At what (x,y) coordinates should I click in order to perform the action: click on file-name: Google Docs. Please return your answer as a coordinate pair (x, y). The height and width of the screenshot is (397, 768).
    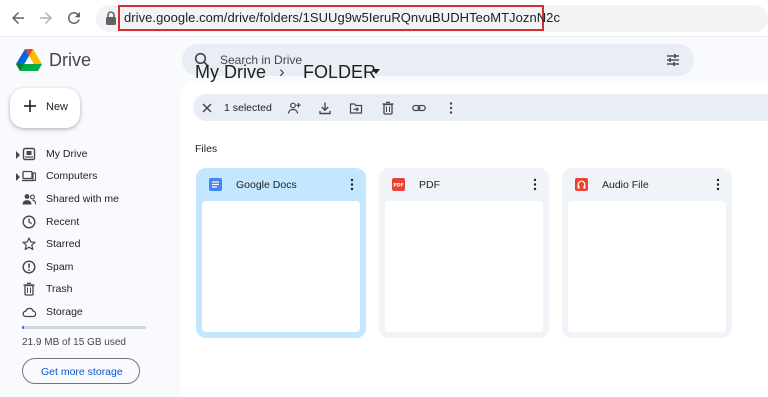
    Looking at the image, I should click on (266, 185).